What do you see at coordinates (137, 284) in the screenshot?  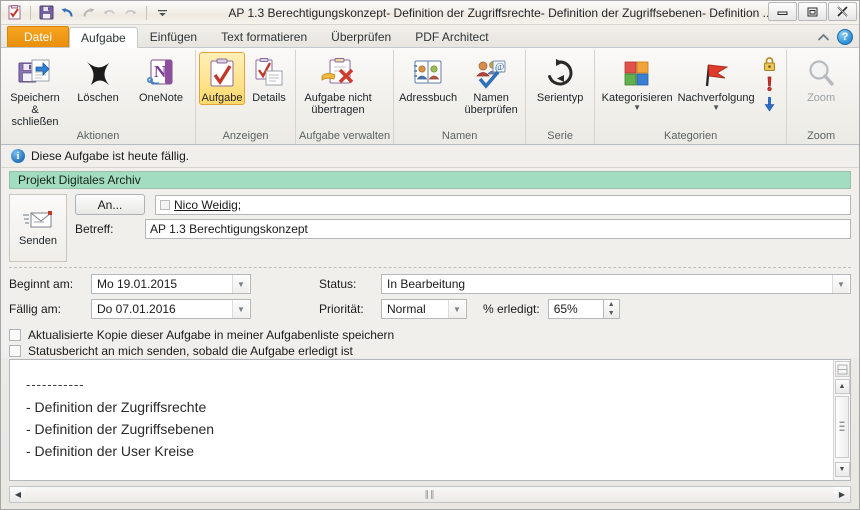 I see `start-date-value: Mo 19.01.2015` at bounding box center [137, 284].